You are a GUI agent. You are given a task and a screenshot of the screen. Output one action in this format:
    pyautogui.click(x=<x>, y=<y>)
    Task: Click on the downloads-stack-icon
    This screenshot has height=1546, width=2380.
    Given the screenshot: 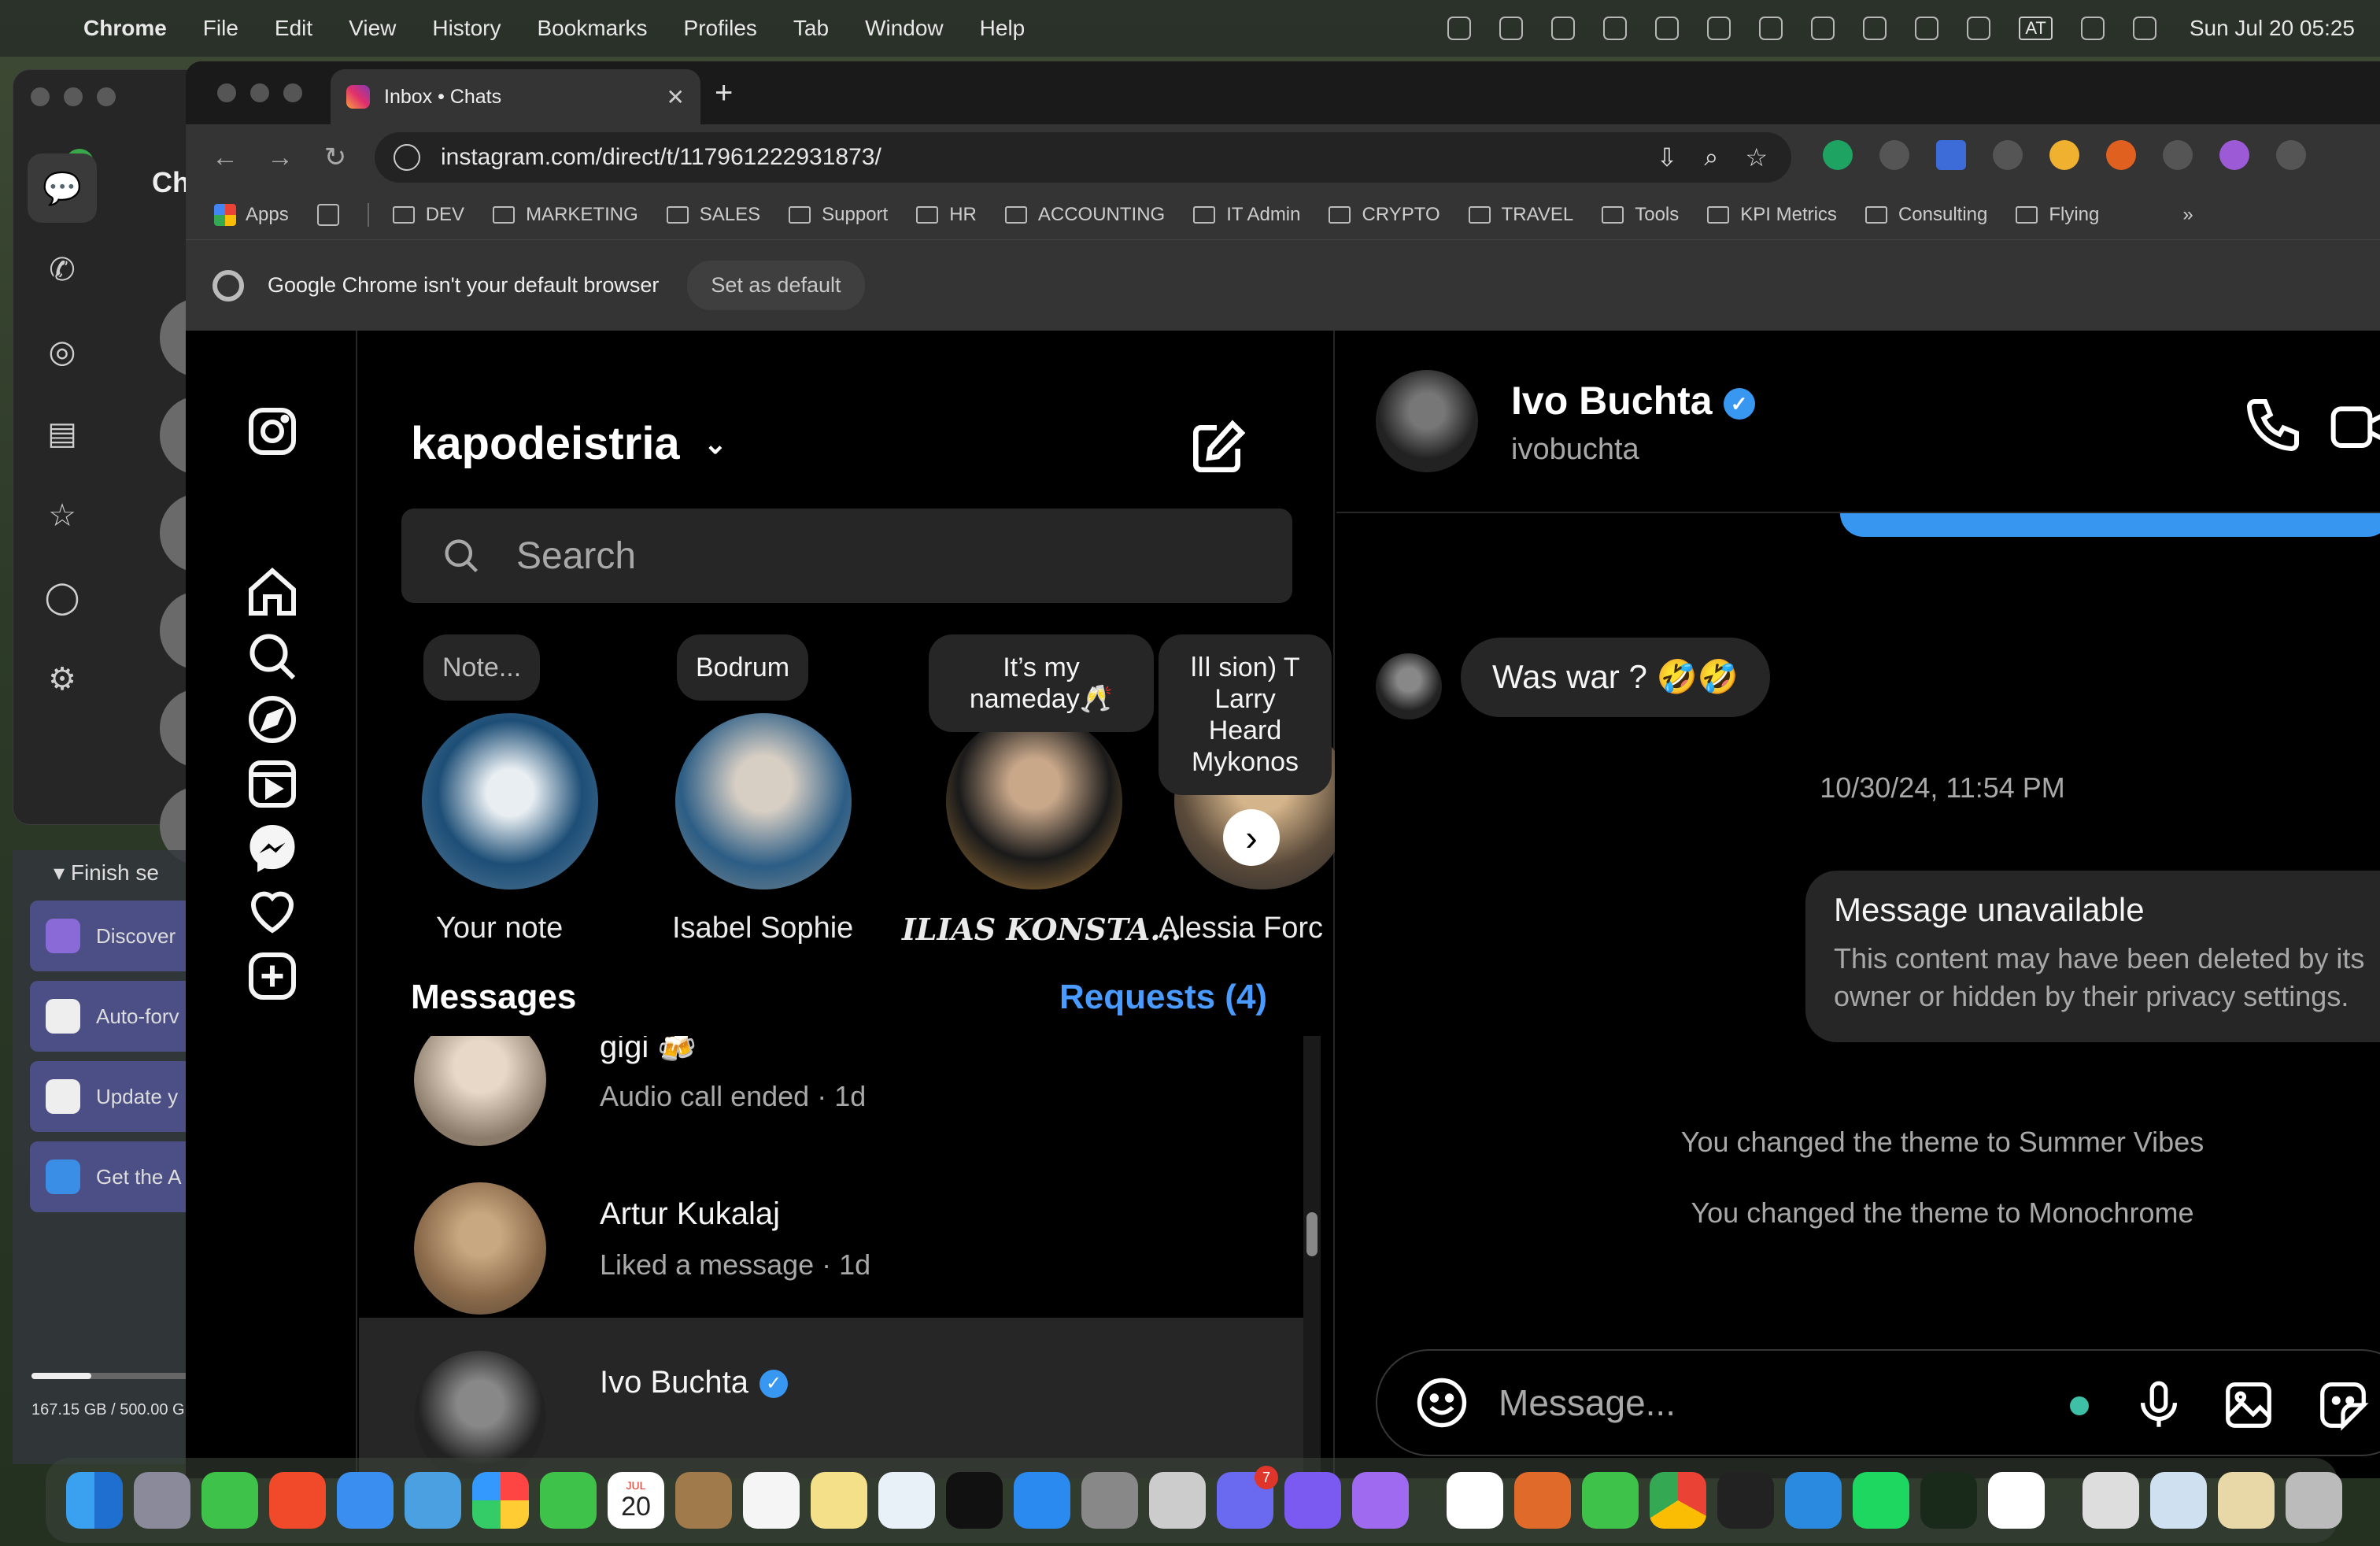 What is the action you would take?
    pyautogui.click(x=2178, y=1500)
    